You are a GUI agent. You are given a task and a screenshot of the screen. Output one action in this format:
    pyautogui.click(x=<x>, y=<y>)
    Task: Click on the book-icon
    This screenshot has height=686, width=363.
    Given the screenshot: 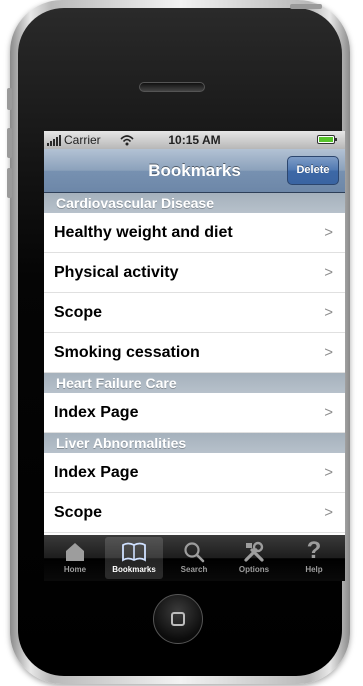 What is the action you would take?
    pyautogui.click(x=134, y=551)
    